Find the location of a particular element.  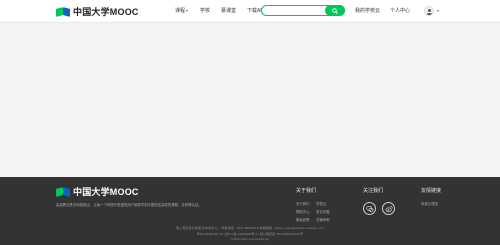

personal-center-label: 个人中心 is located at coordinates (400, 11).